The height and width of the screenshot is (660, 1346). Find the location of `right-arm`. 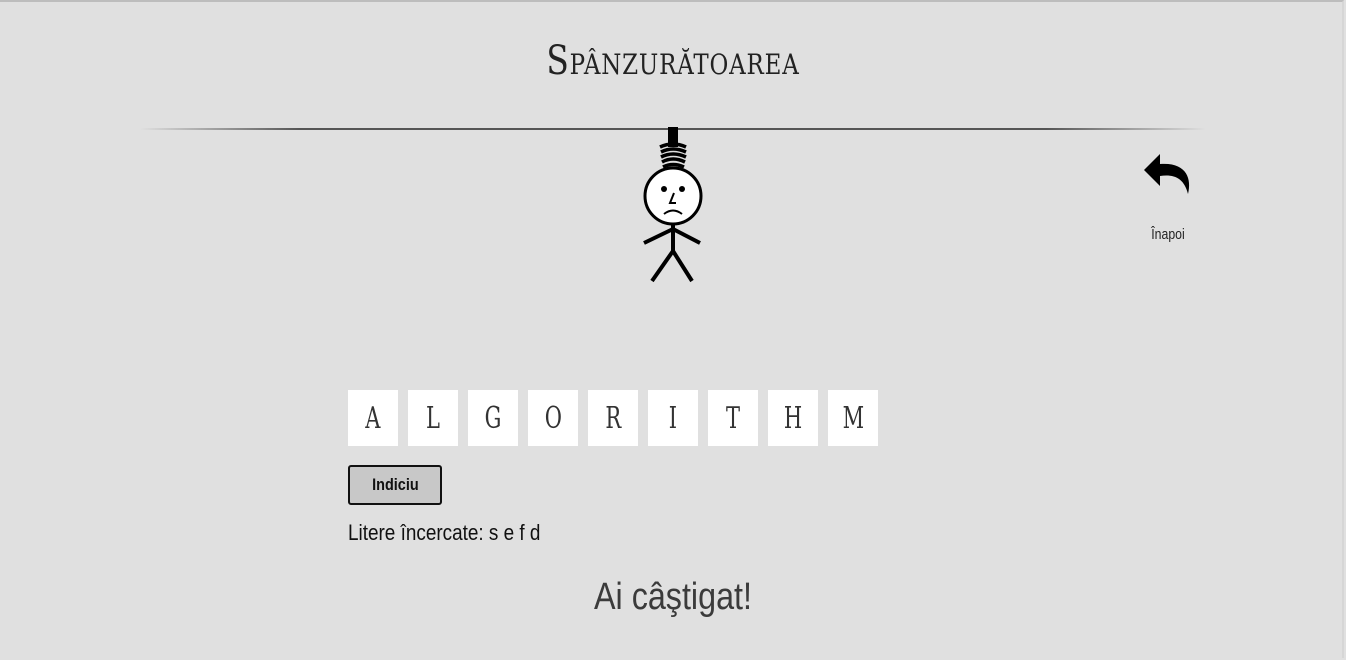

right-arm is located at coordinates (686, 236).